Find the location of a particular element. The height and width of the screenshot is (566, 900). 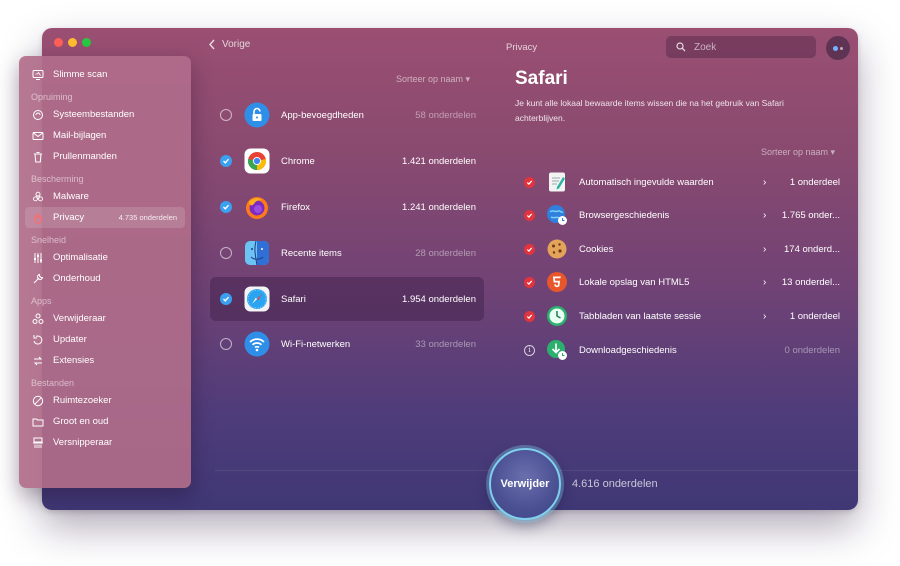

back-button: Vorige is located at coordinates (229, 44).